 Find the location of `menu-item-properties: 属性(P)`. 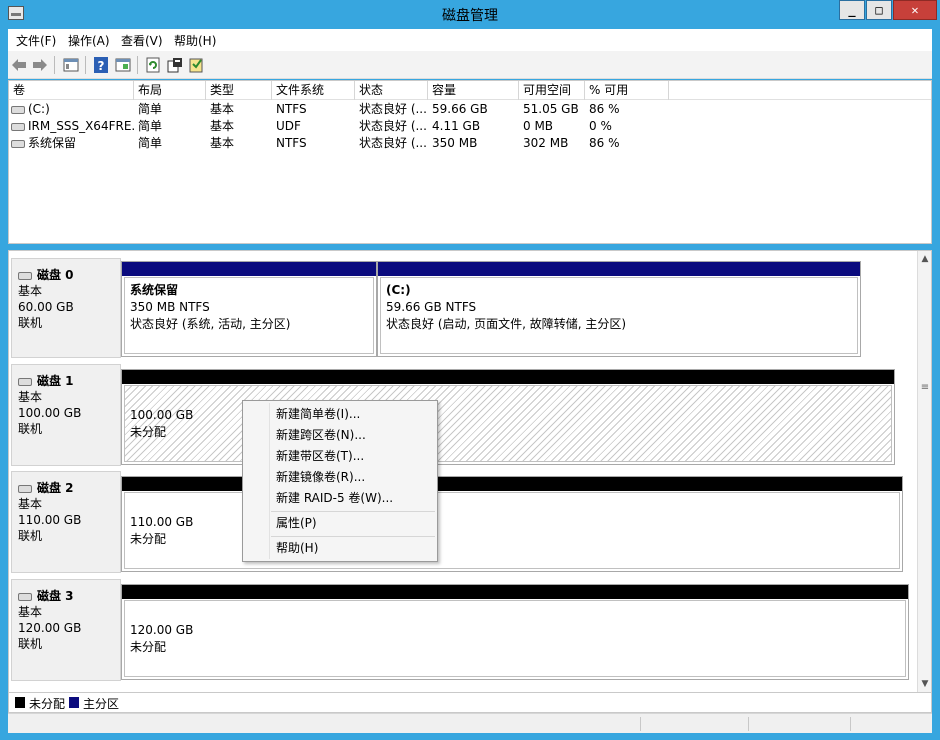

menu-item-properties: 属性(P) is located at coordinates (340, 523).